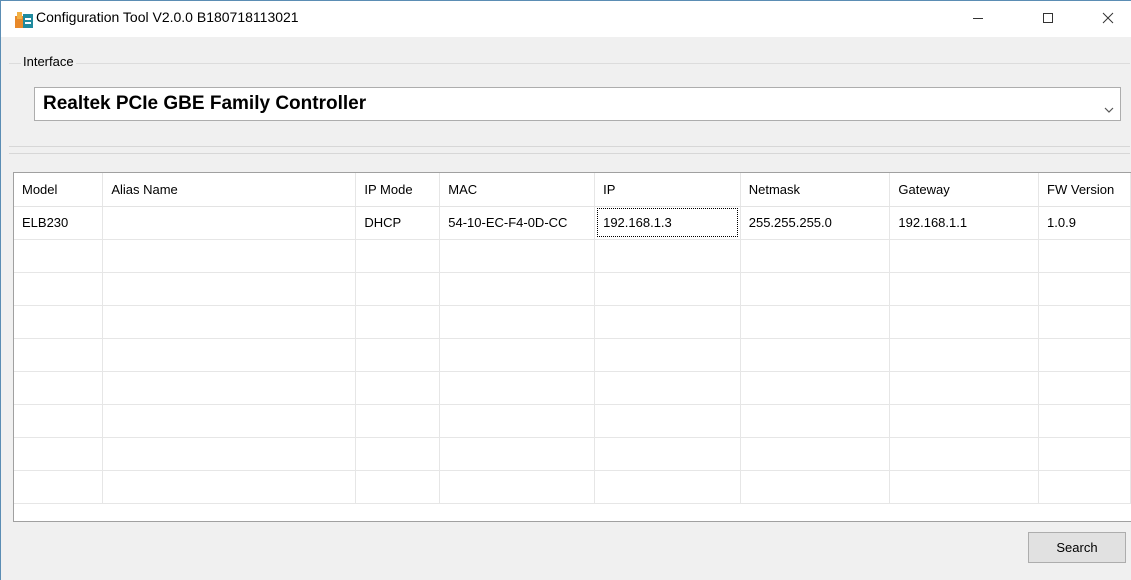 This screenshot has width=1131, height=580. Describe the element at coordinates (577, 104) in the screenshot. I see `interface-select: Realtek PCIe GBE Family Controller` at that location.